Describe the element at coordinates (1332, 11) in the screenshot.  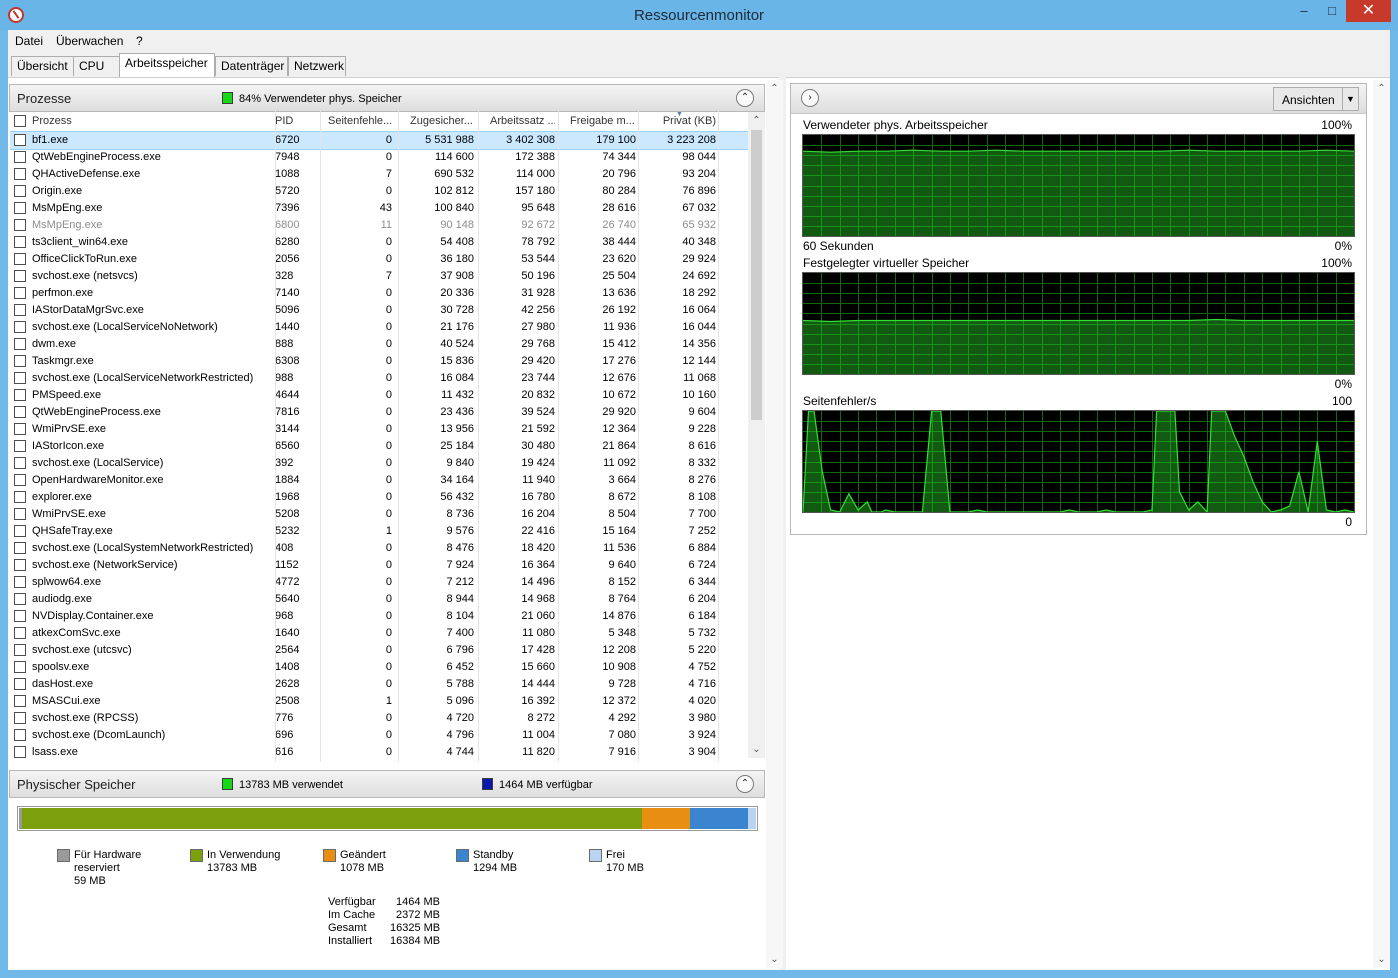
I see `maximize-button: □` at that location.